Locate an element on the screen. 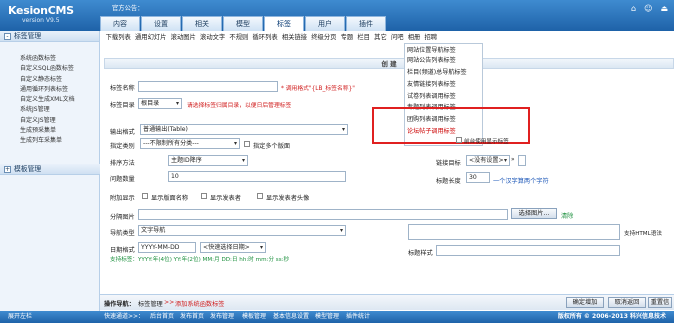  category-label: 指定类别 is located at coordinates (122, 146).